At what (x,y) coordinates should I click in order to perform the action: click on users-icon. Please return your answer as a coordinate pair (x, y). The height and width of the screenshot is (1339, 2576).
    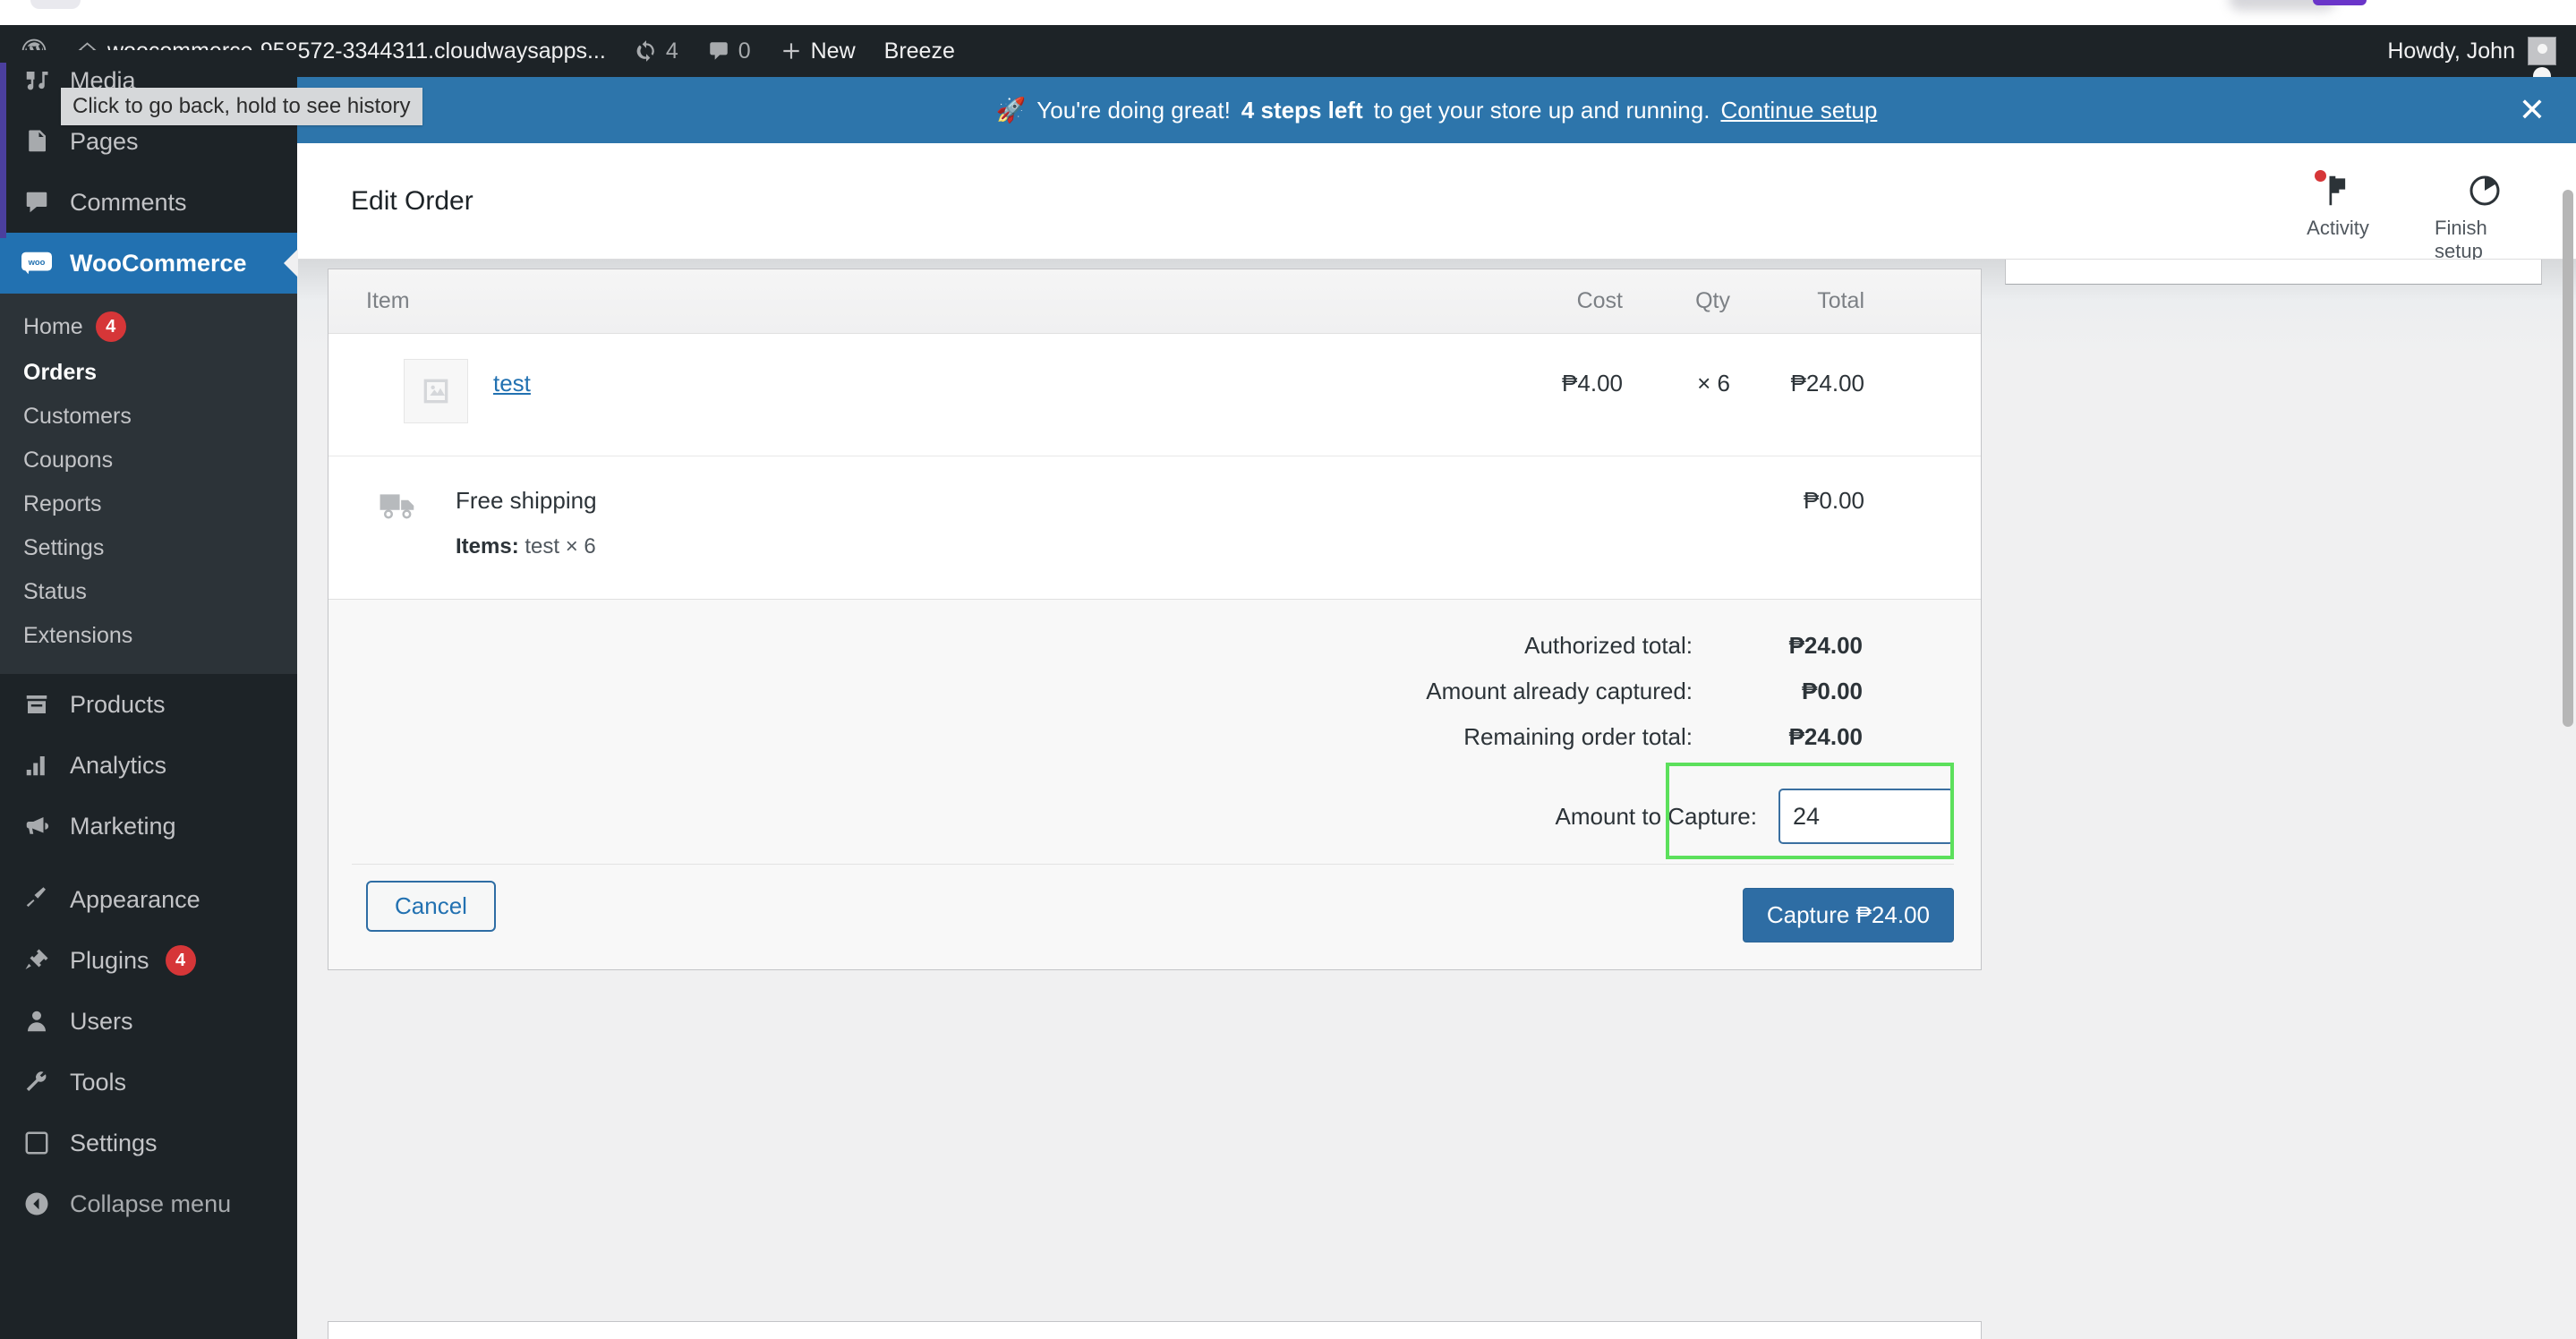
    Looking at the image, I should click on (37, 1021).